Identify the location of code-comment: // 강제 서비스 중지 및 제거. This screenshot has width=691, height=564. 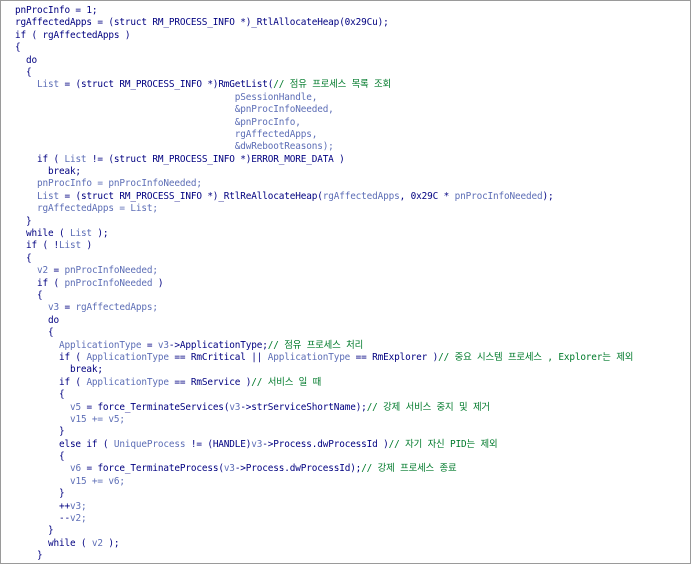
(428, 407).